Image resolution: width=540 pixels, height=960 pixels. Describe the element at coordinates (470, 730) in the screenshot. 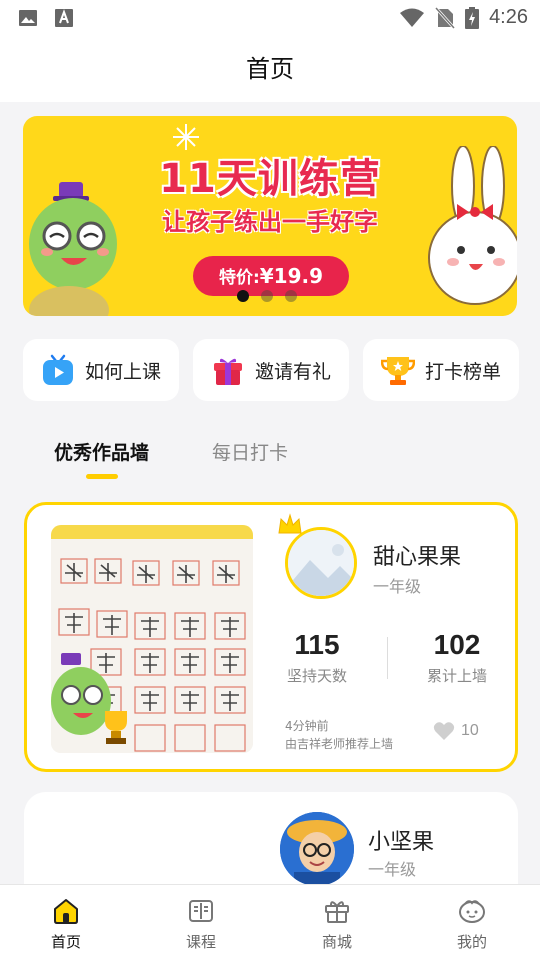

I see `like-count: 10` at that location.